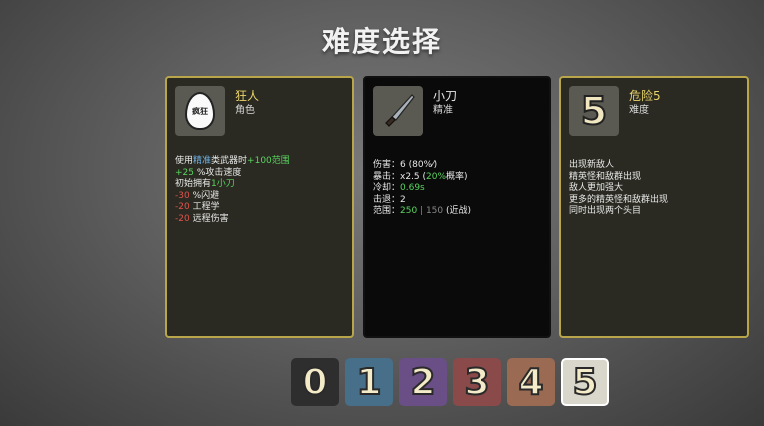  I want to click on character-stat-line-text: %攻击速度, so click(218, 172).